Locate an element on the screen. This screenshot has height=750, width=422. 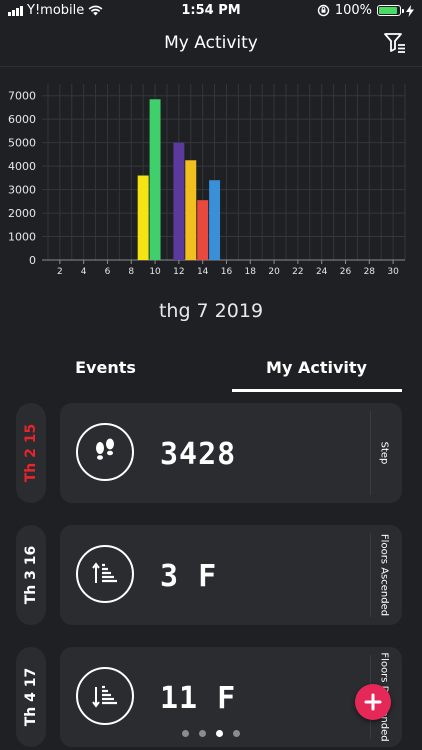
page-title: My Activity is located at coordinates (211, 43).